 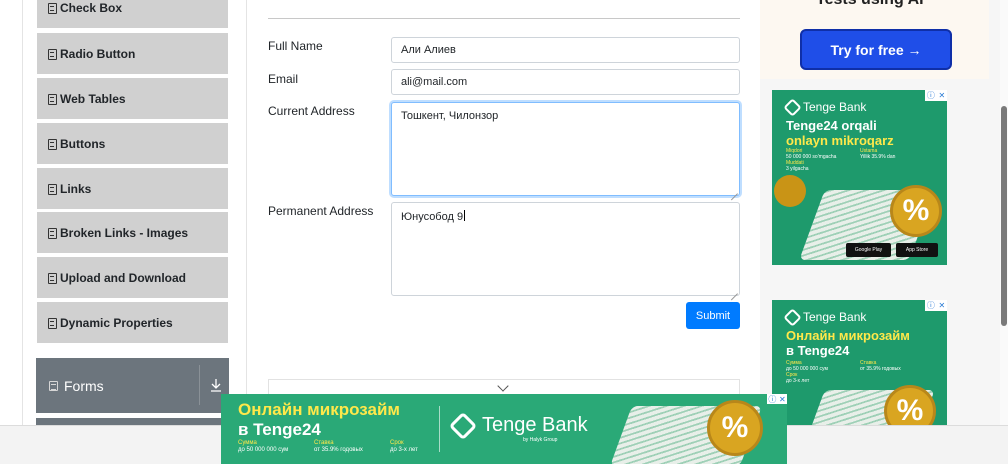 I want to click on try-for-free-button: Try for free →, so click(x=876, y=49).